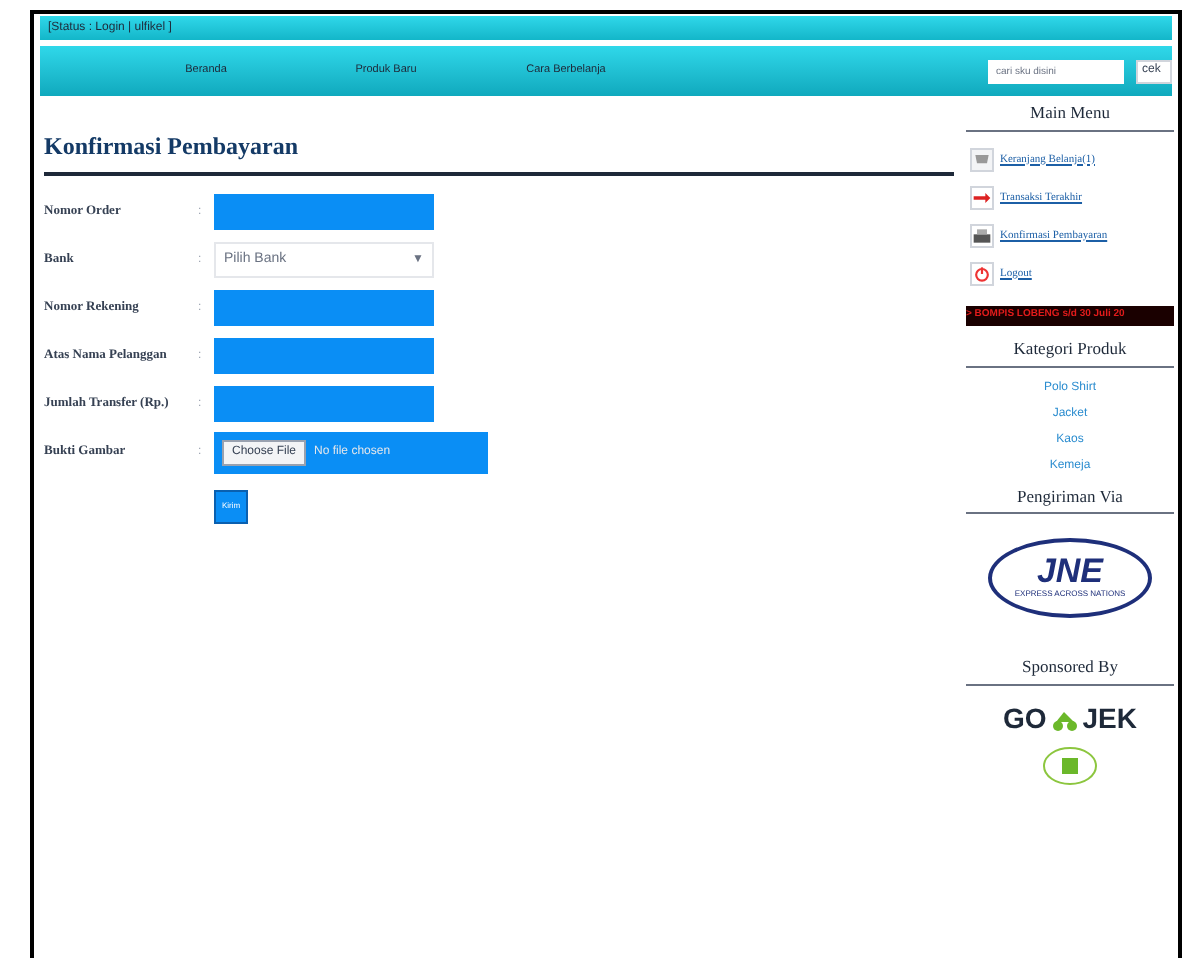  What do you see at coordinates (1070, 351) in the screenshot?
I see `section-title: Kategori Produk` at bounding box center [1070, 351].